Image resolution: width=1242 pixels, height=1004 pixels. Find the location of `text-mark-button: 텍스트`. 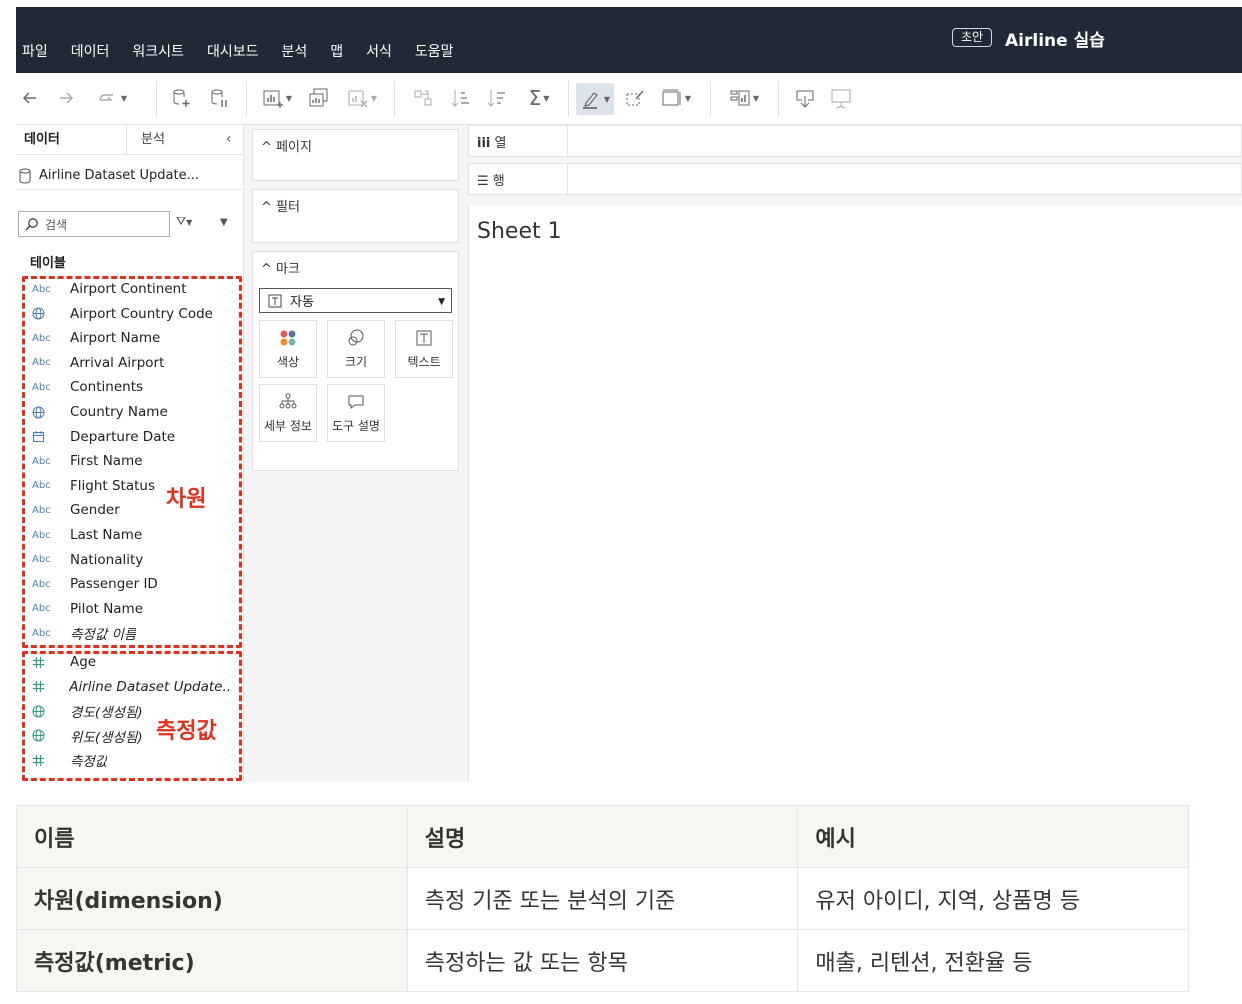

text-mark-button: 텍스트 is located at coordinates (424, 349).